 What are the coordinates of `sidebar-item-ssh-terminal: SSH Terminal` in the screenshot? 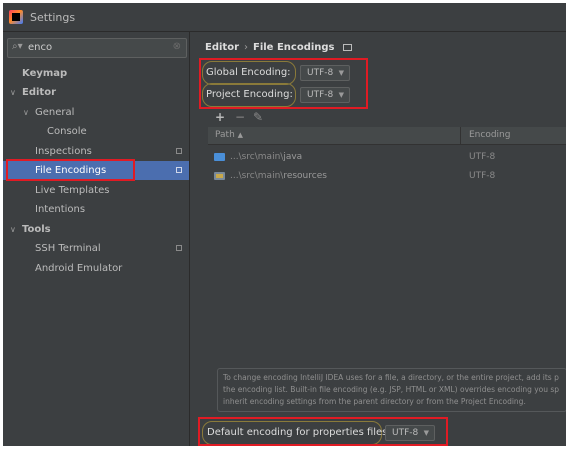 It's located at (96, 248).